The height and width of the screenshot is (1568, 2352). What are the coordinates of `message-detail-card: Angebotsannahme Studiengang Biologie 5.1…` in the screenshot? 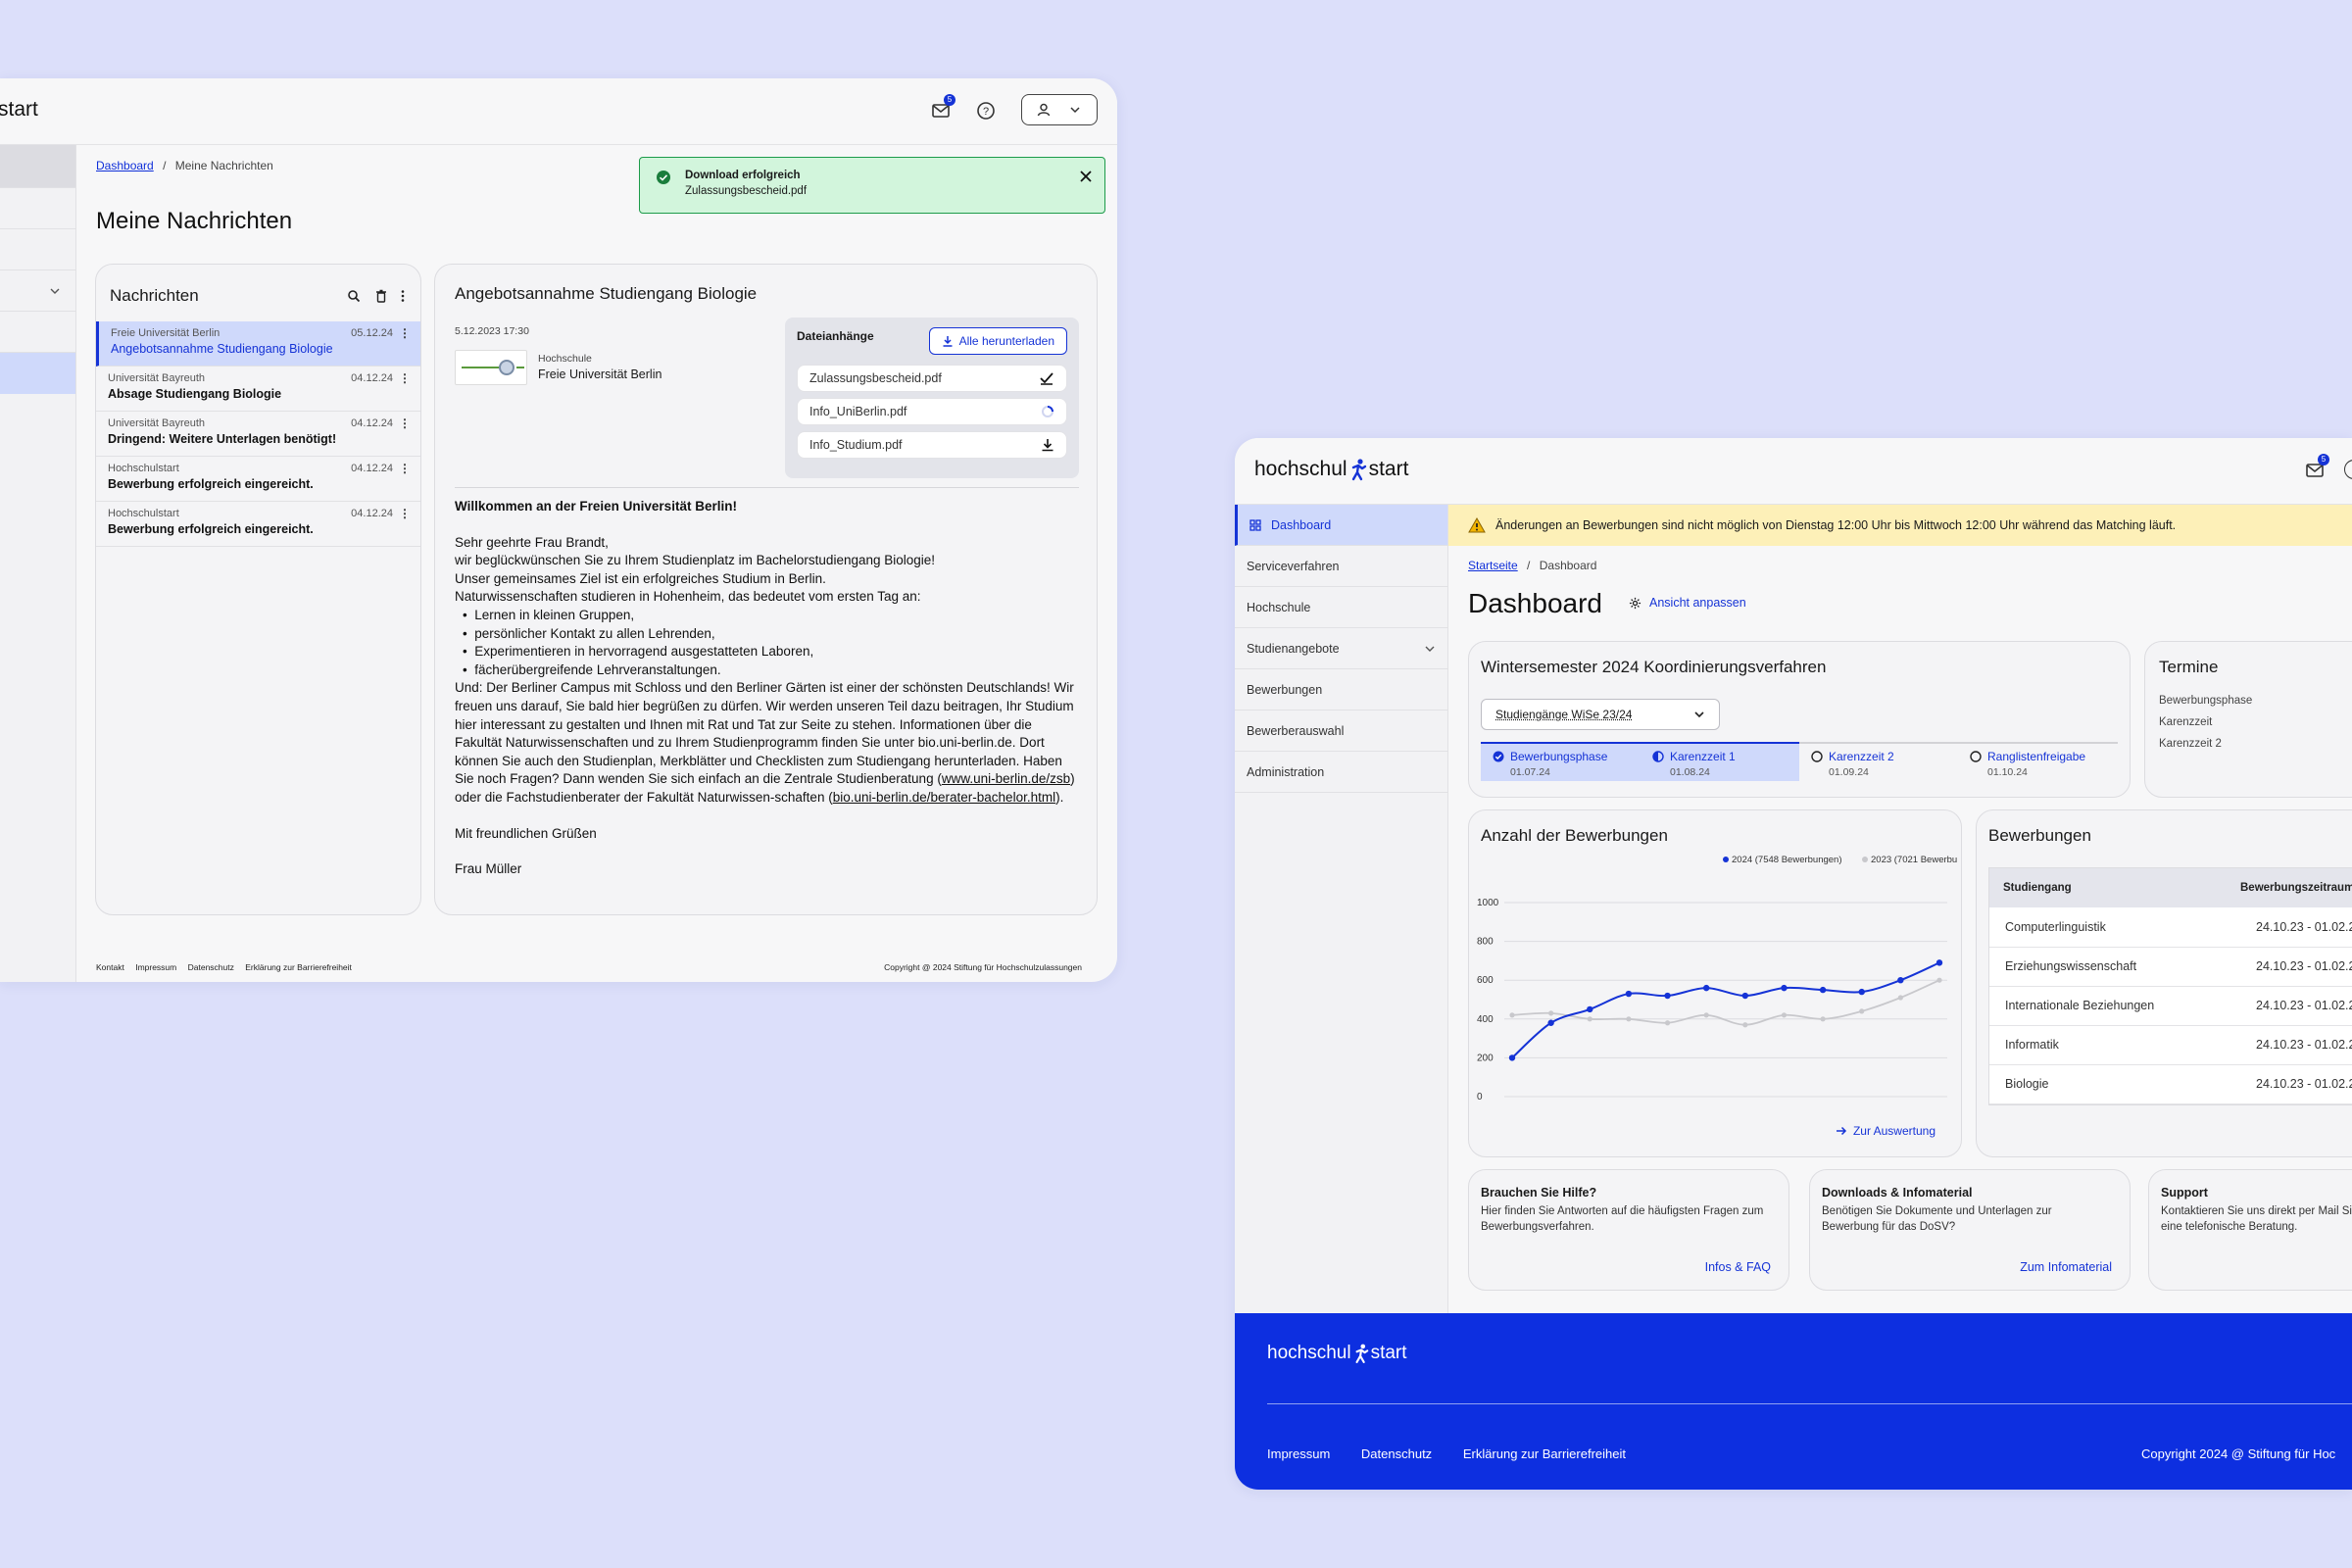 It's located at (766, 589).